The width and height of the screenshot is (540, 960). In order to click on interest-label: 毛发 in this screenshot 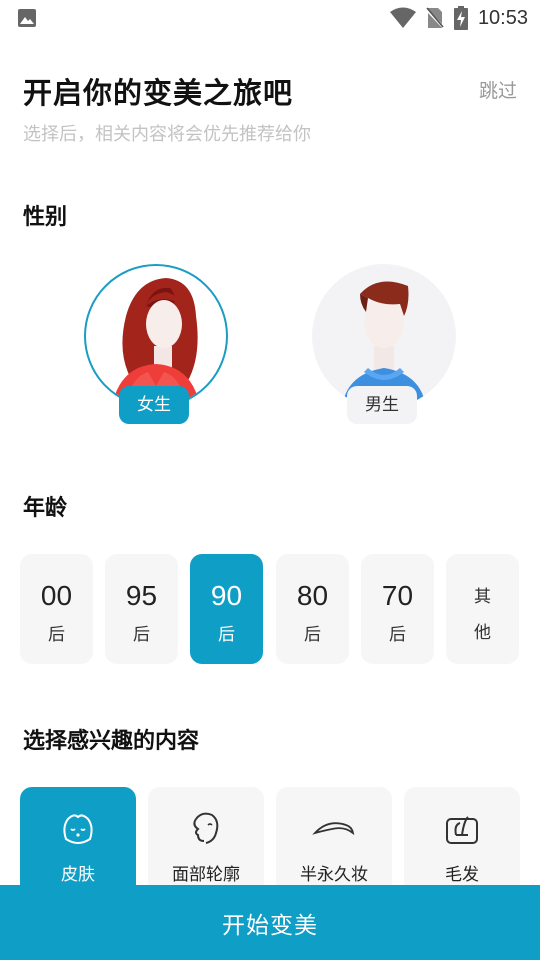, I will do `click(462, 875)`.